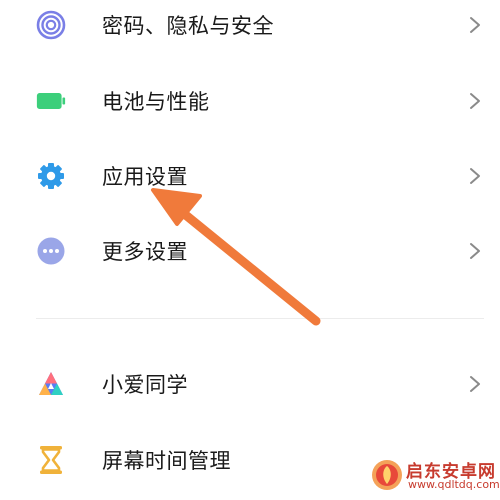  I want to click on settings-item-label: 密码、隐私与安全, so click(188, 26).